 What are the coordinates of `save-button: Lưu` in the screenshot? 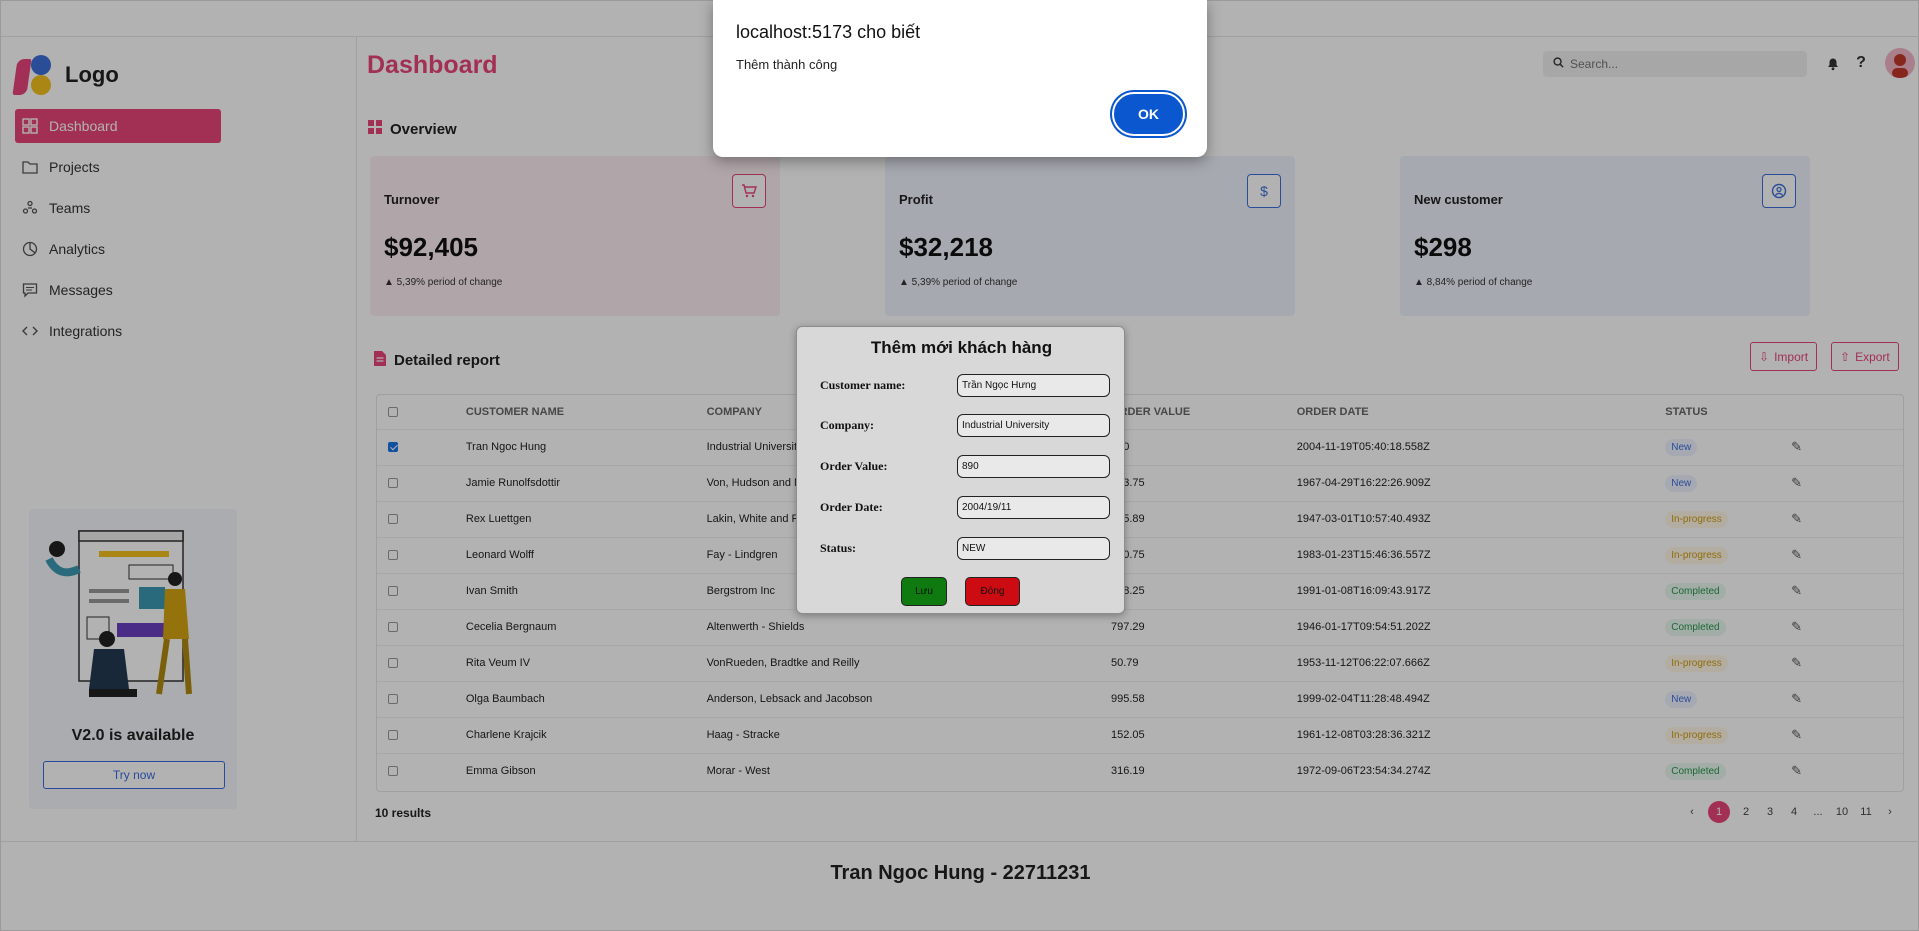 It's located at (924, 591).